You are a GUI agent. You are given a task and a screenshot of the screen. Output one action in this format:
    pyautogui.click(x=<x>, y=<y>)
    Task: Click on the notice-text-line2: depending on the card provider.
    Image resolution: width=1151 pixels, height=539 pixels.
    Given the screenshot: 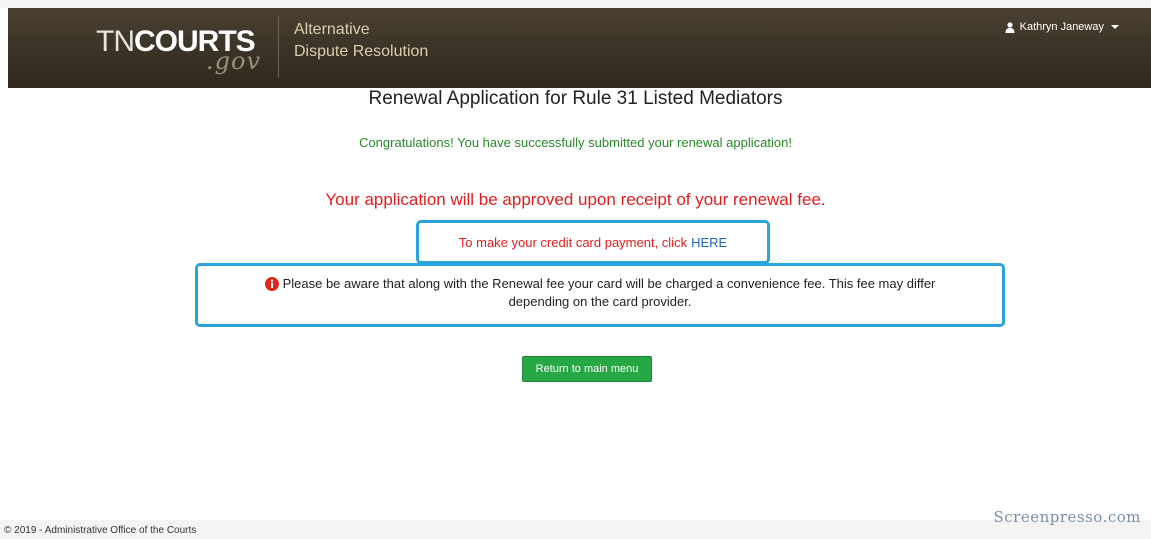 What is the action you would take?
    pyautogui.click(x=600, y=301)
    